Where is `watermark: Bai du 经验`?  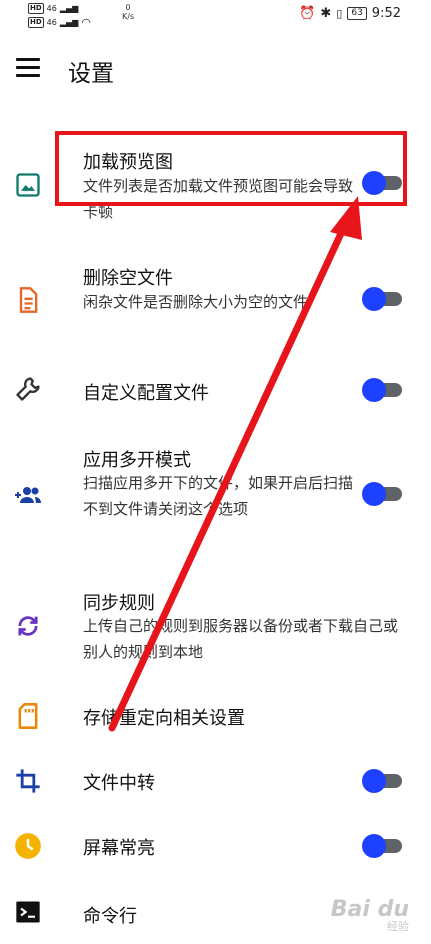 watermark: Bai du 经验 is located at coordinates (370, 915).